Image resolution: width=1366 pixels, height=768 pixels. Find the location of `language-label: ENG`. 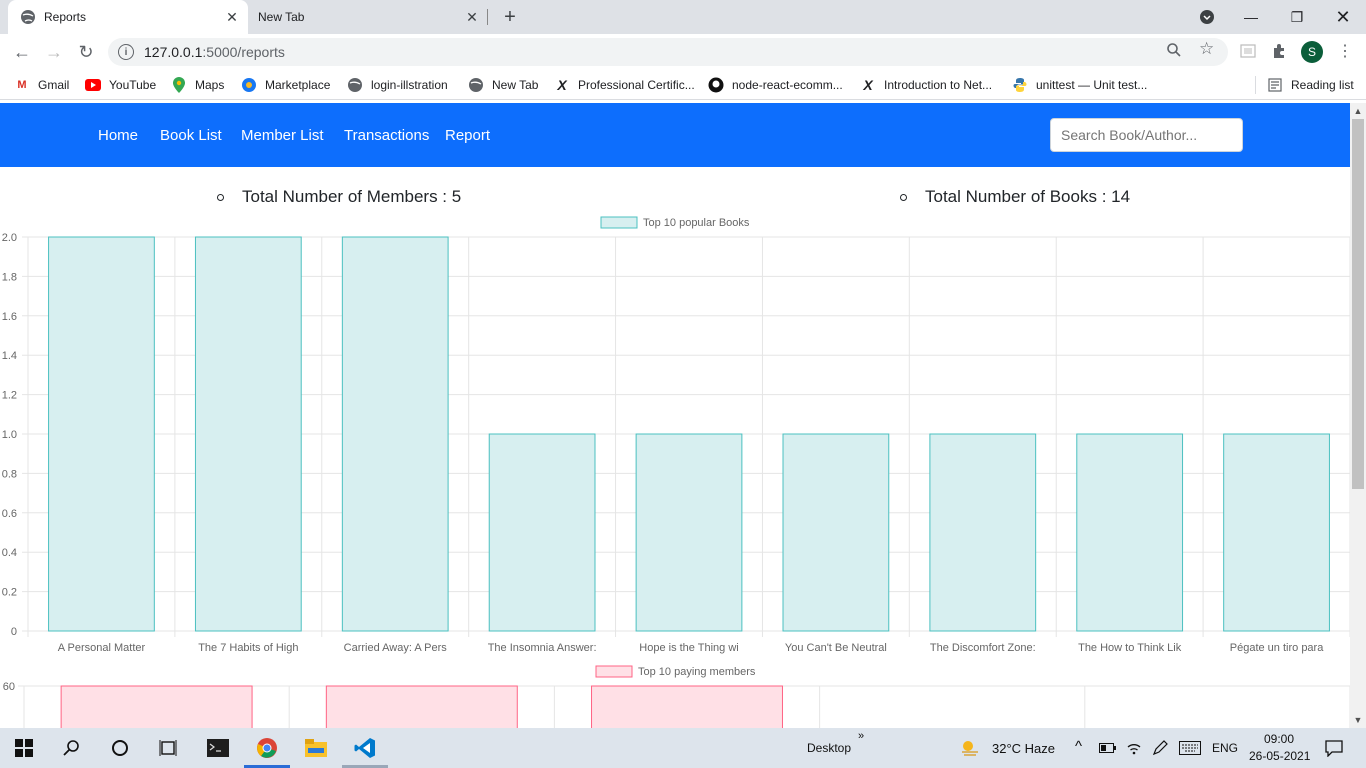

language-label: ENG is located at coordinates (1225, 748).